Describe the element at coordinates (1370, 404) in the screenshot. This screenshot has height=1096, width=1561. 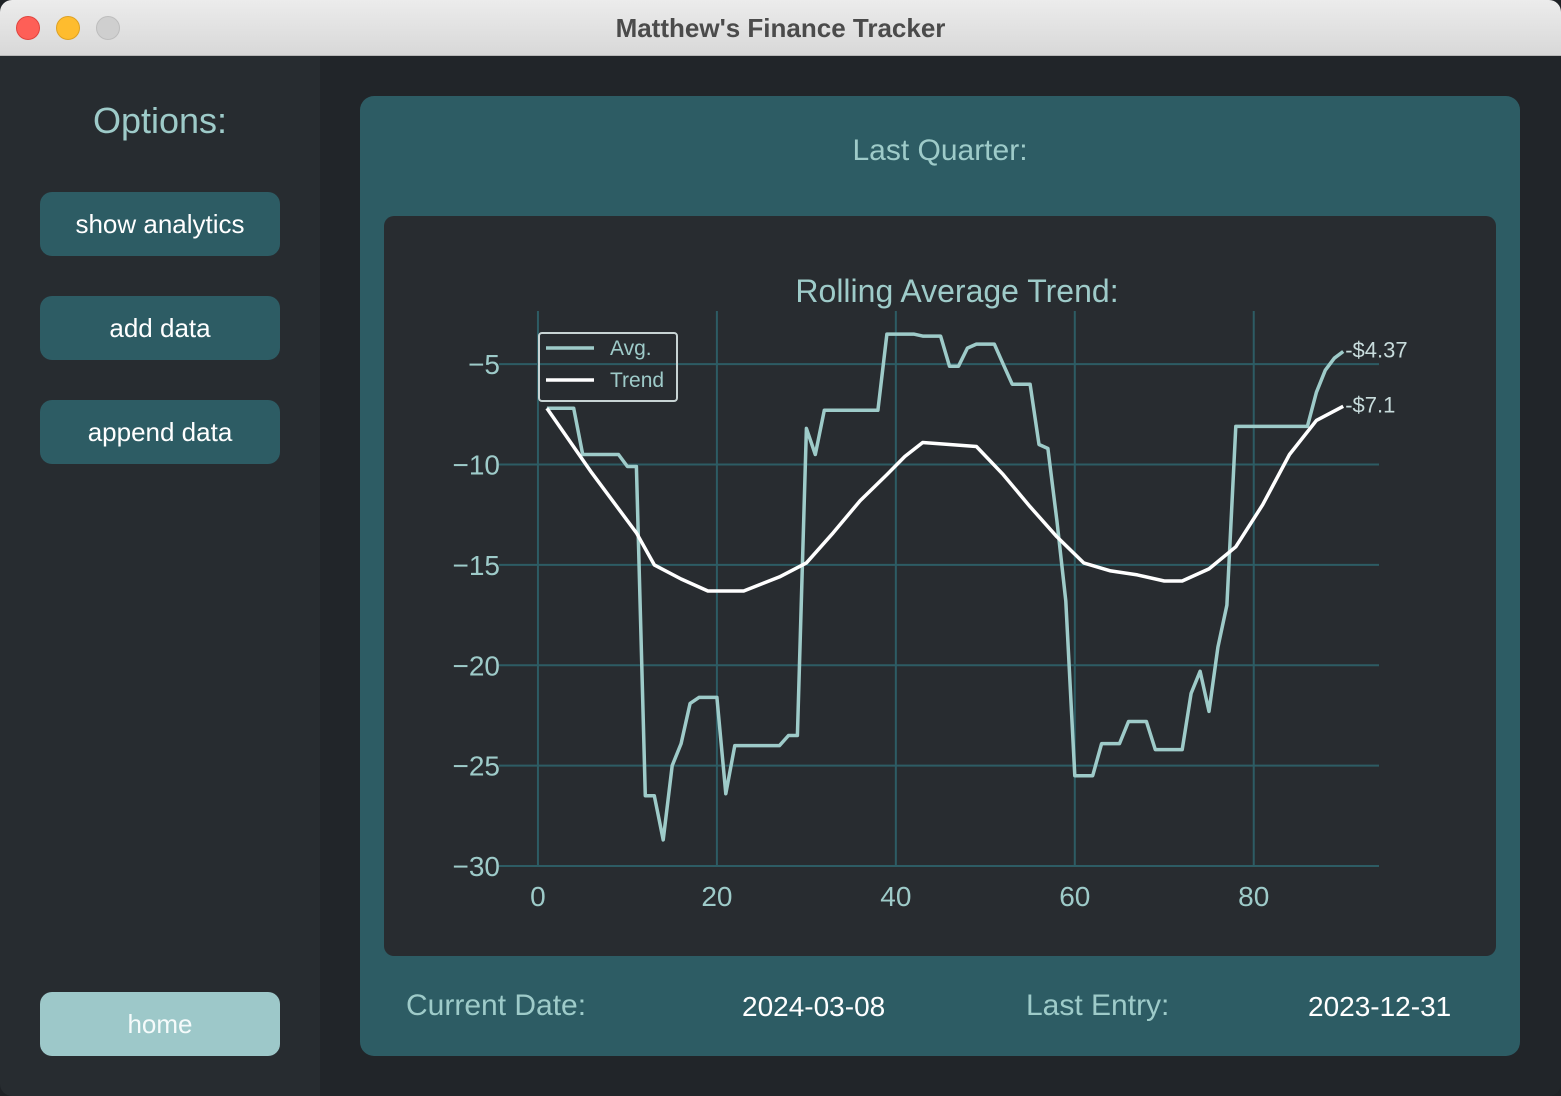
I see `trend-end-label: -$7.1` at that location.